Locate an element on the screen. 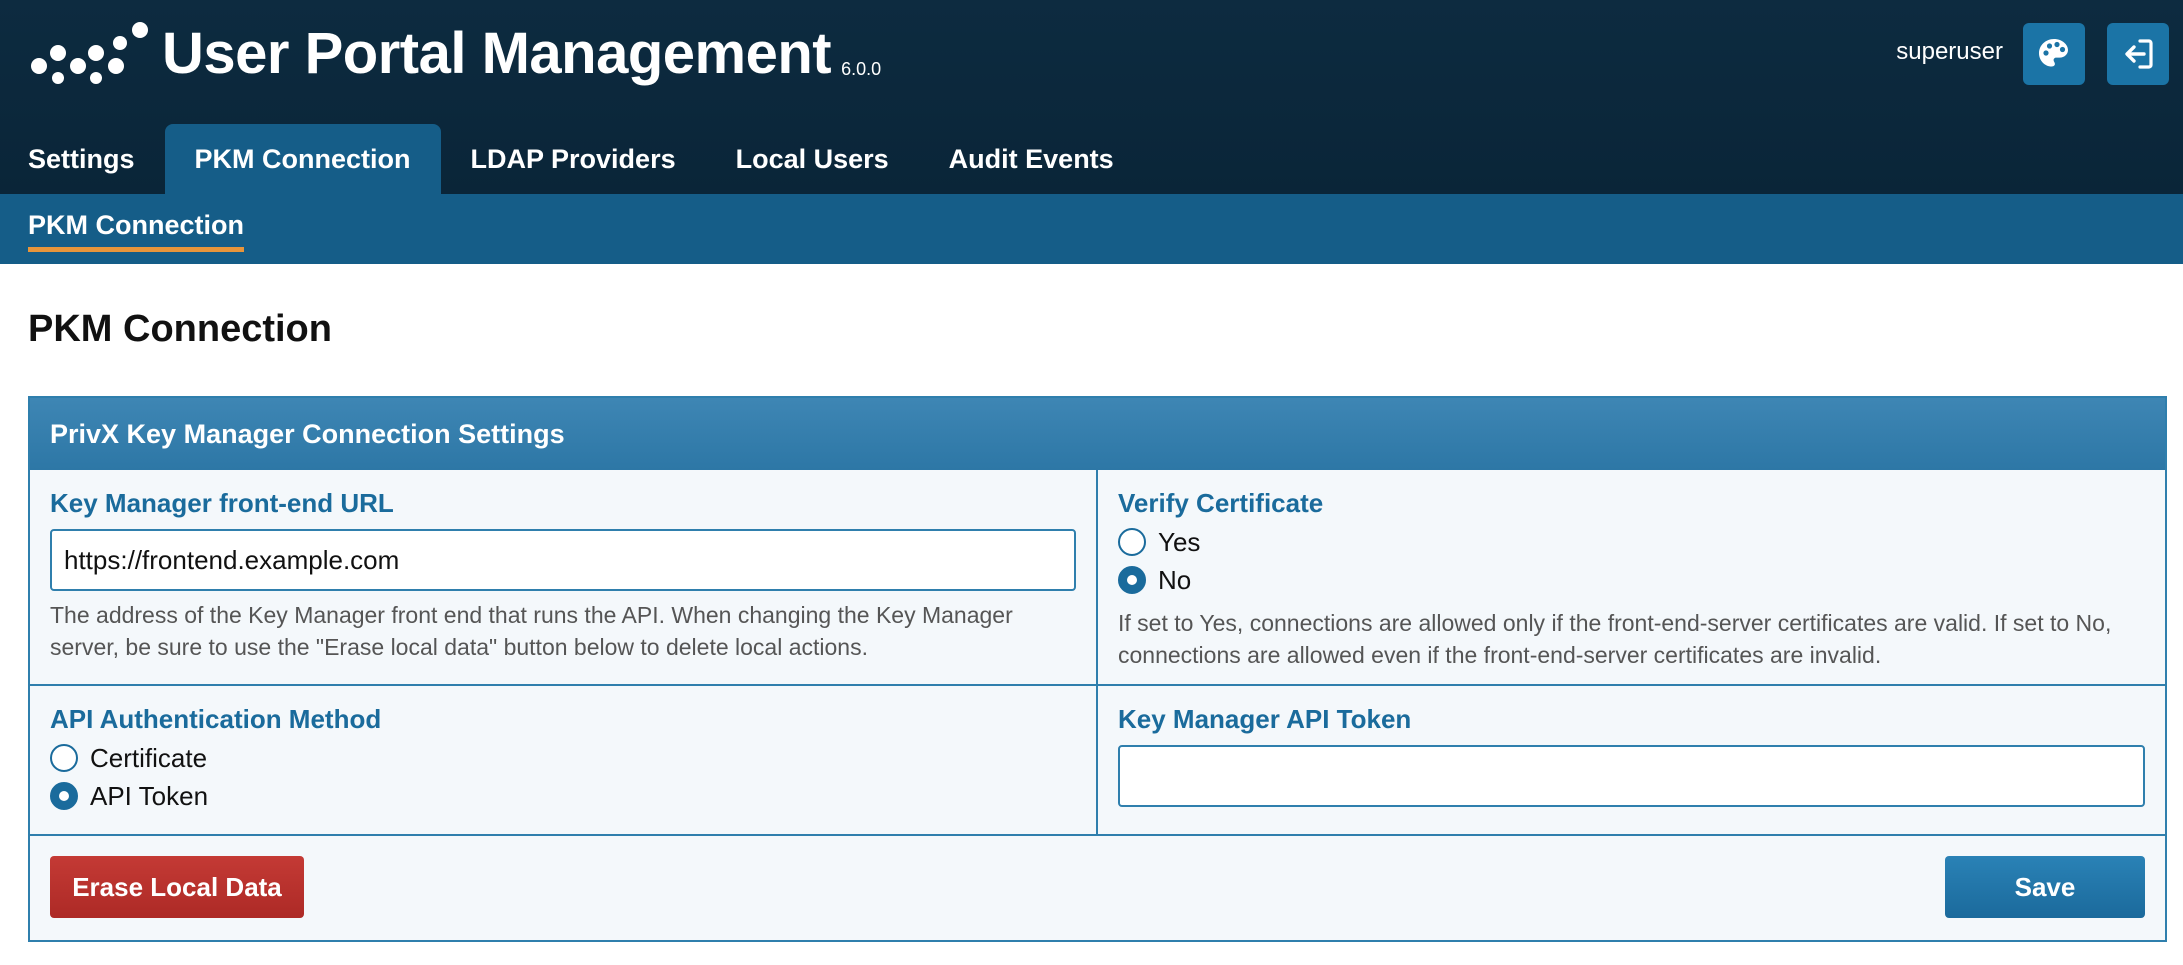 This screenshot has height=965, width=2183. subtab-pkm-connection: PKM Connection is located at coordinates (136, 231).